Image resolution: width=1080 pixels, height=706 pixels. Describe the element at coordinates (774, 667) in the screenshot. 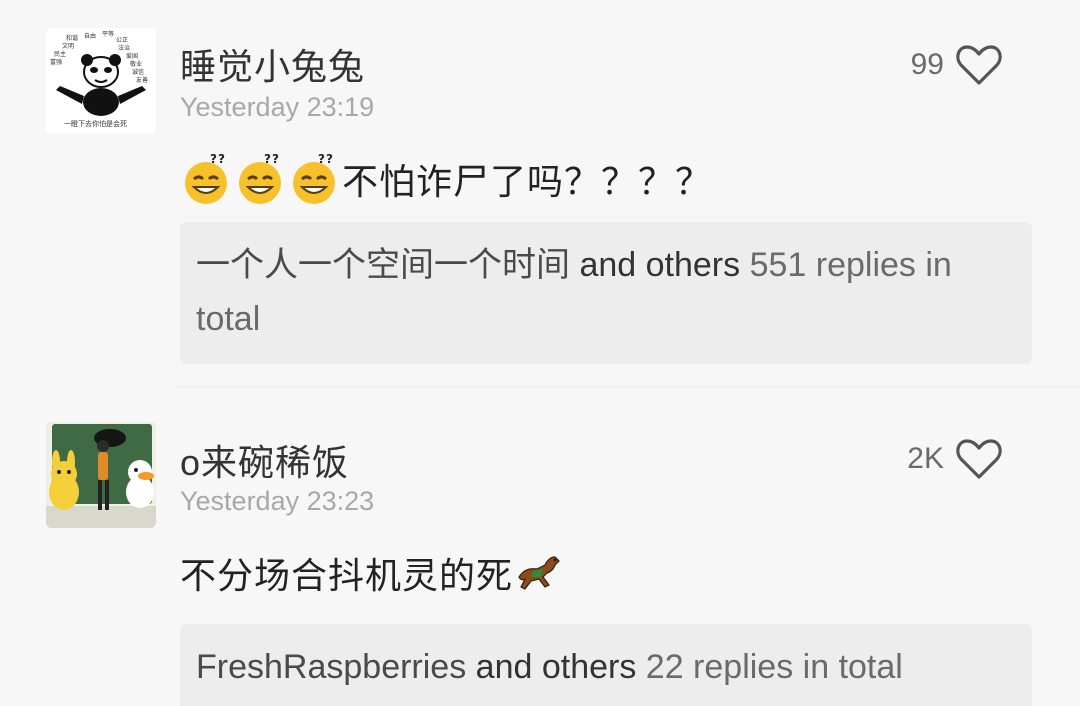

I see `reply-count: 22 replies in total` at that location.